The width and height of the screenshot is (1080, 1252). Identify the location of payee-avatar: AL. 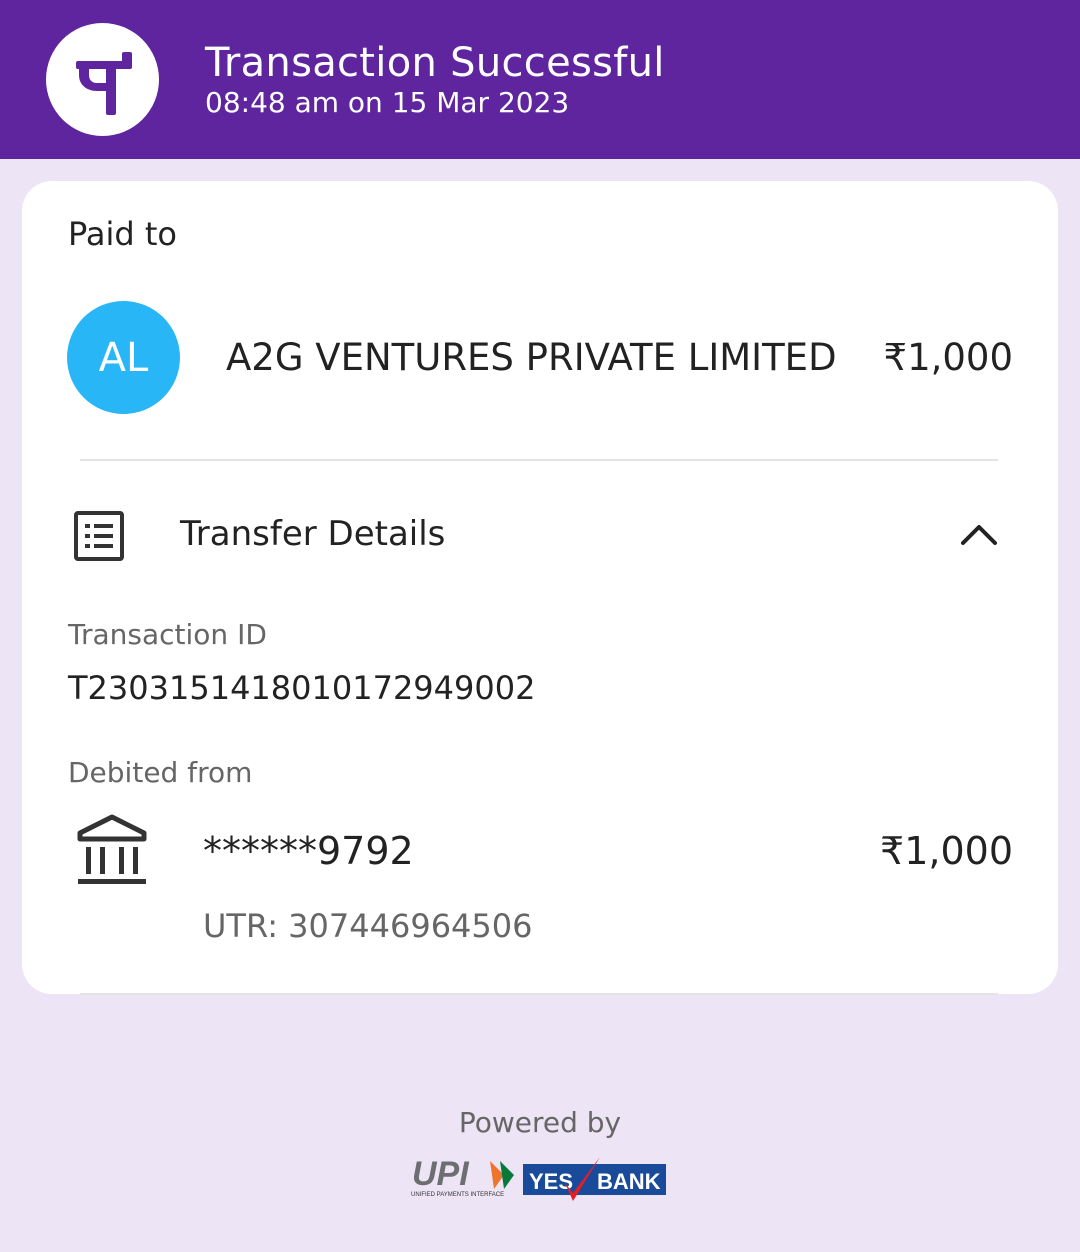
(123, 357).